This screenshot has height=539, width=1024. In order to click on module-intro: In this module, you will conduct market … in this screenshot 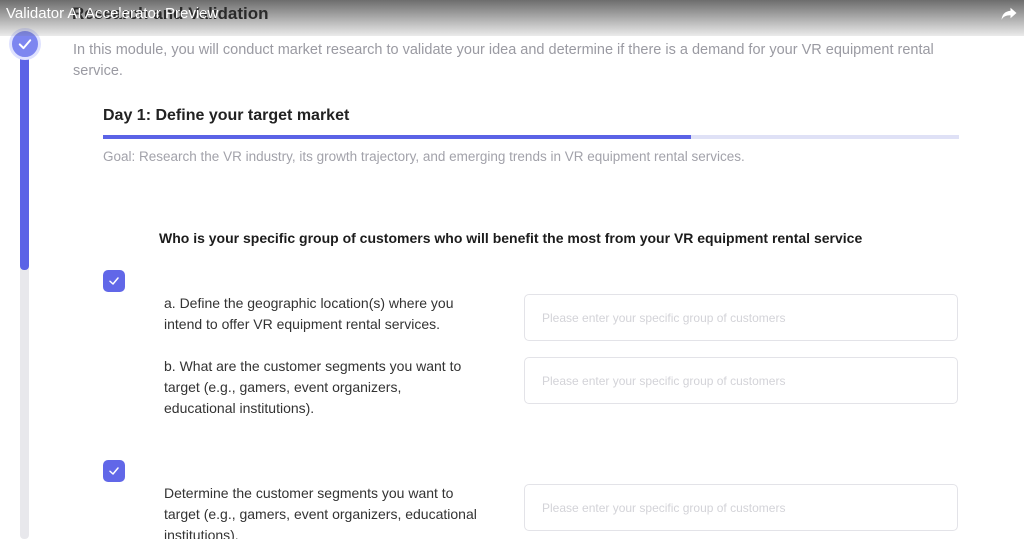, I will do `click(503, 60)`.